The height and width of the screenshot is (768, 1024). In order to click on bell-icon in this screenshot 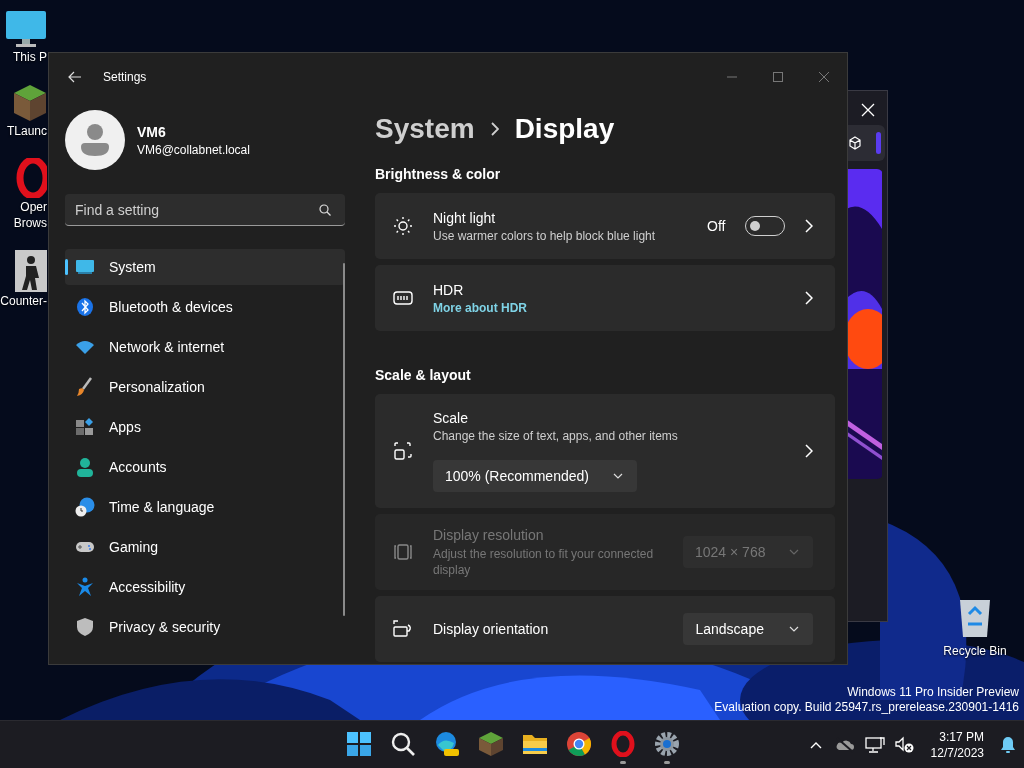, I will do `click(1008, 744)`.